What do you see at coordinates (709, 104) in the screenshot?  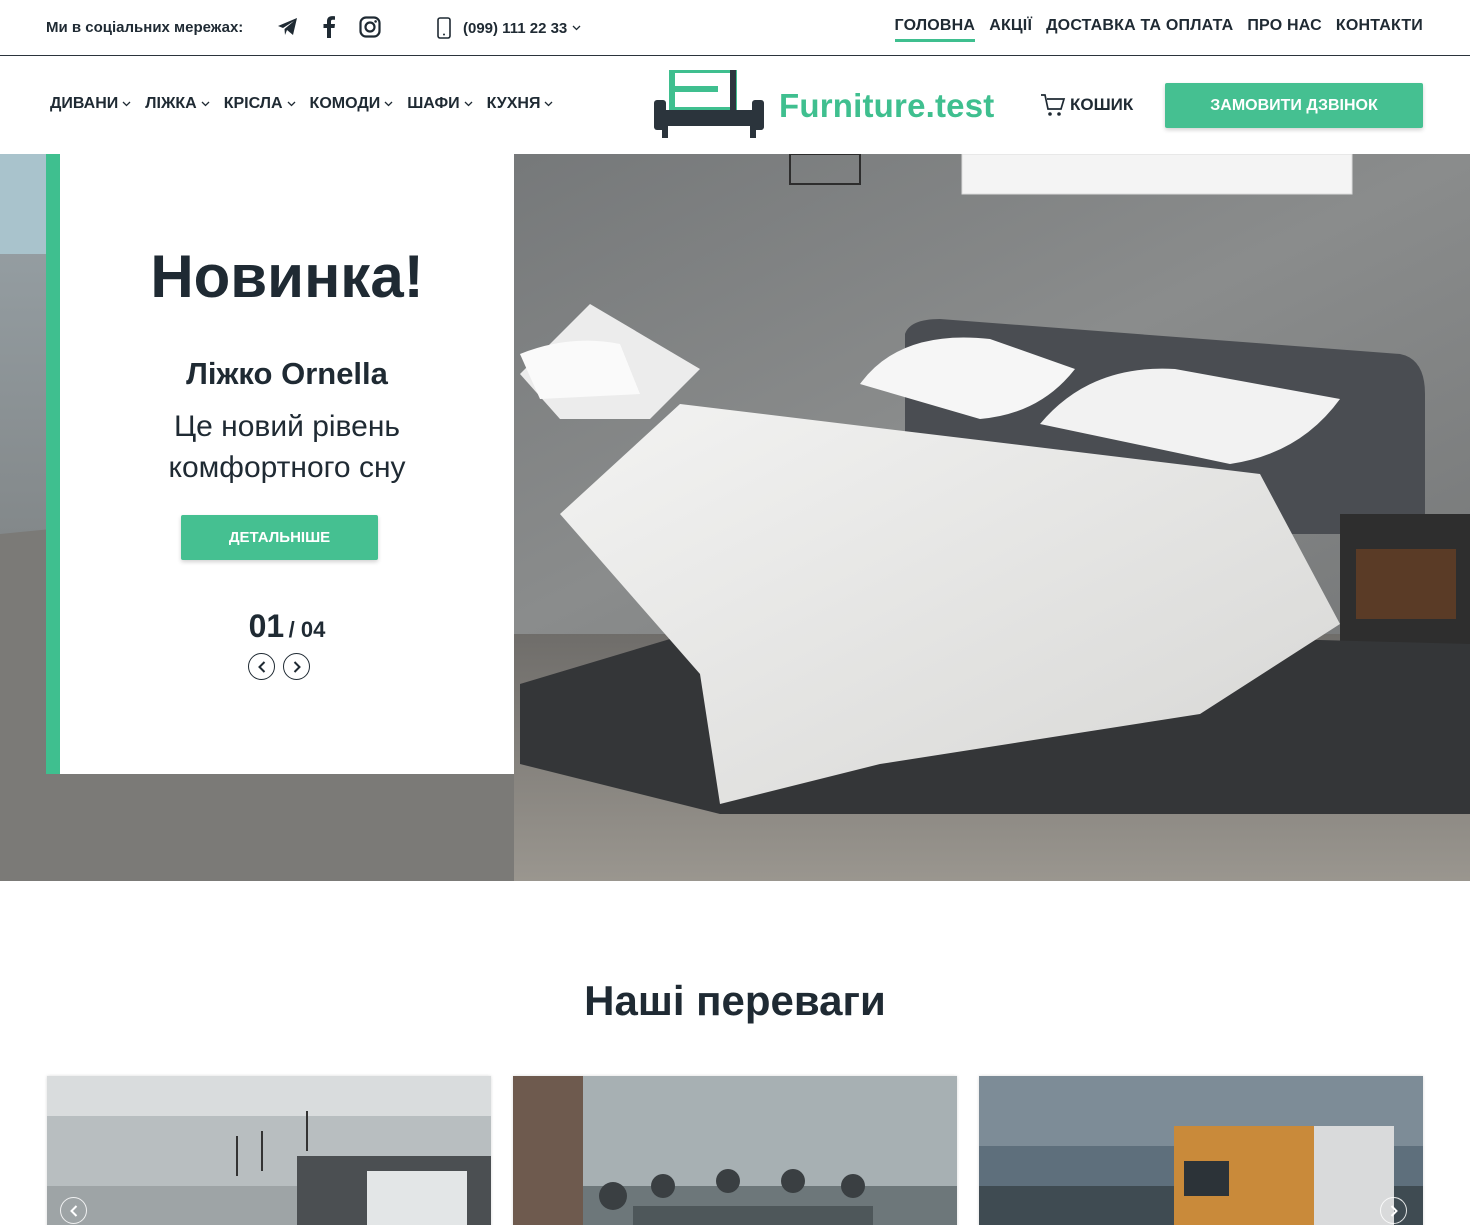 I see `sofa-logo-icon` at bounding box center [709, 104].